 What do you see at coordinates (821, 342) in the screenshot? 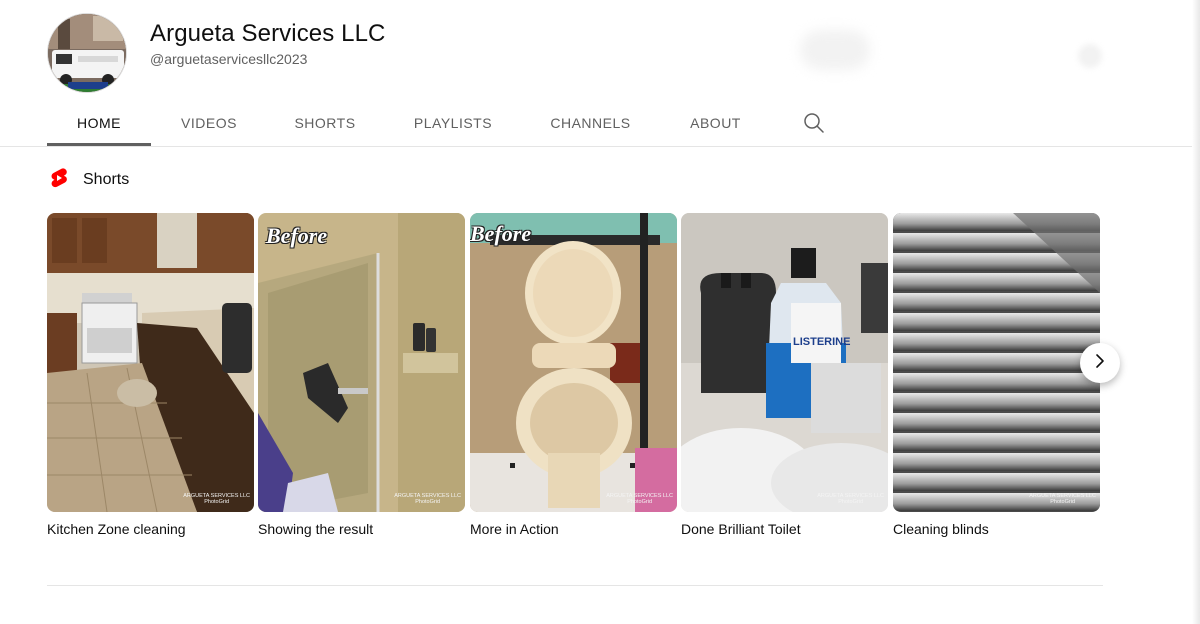
I see `svg-text: LISTERINE` at bounding box center [821, 342].